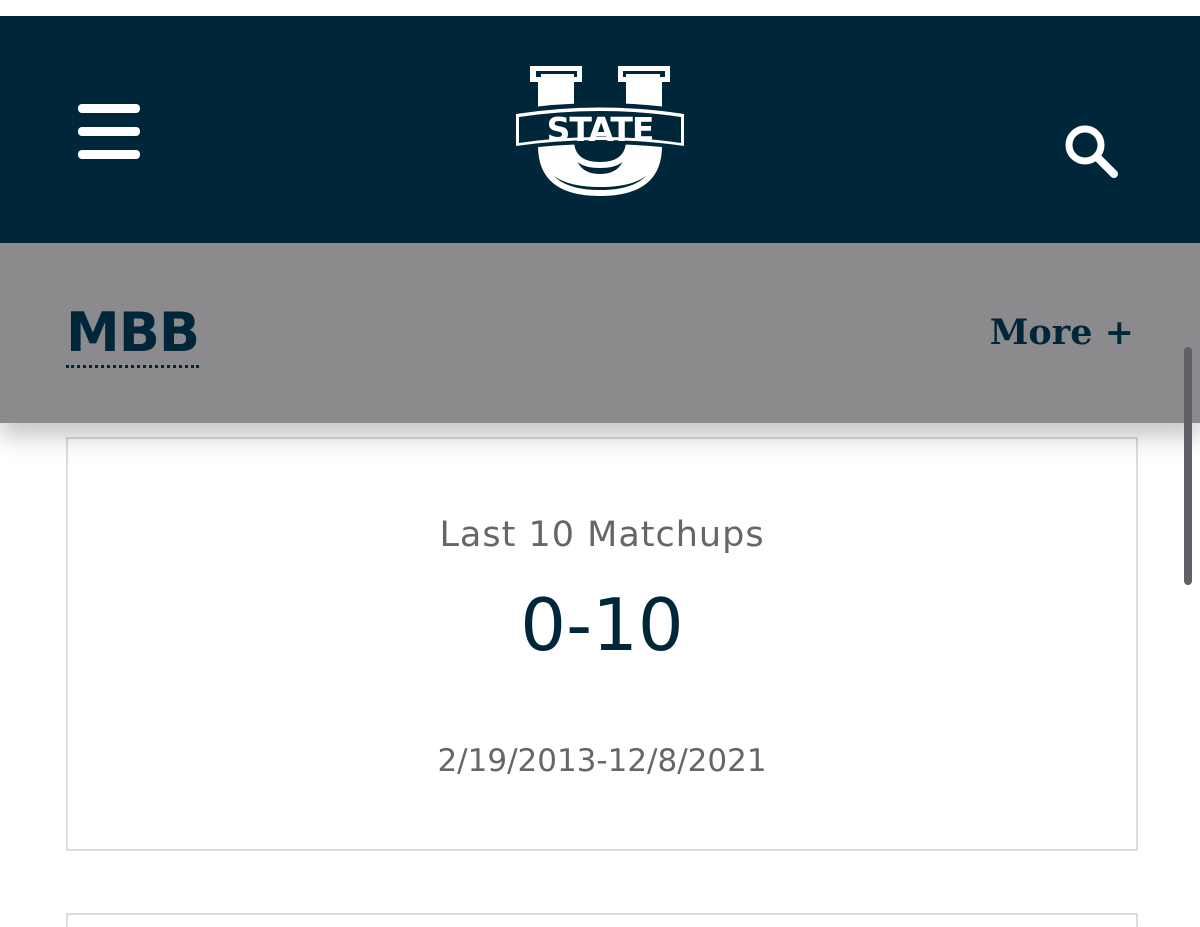  Describe the element at coordinates (602, 535) in the screenshot. I see `matchup-label: Last 10 Matchups` at that location.